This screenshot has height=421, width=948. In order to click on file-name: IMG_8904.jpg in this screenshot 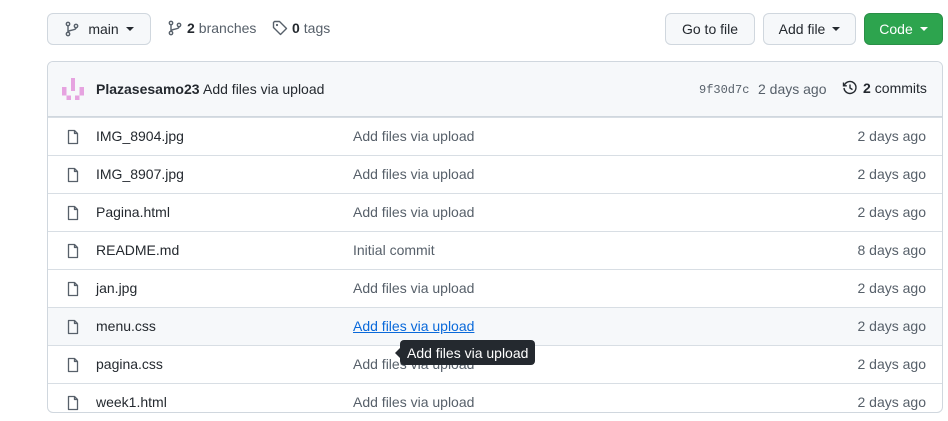, I will do `click(140, 136)`.